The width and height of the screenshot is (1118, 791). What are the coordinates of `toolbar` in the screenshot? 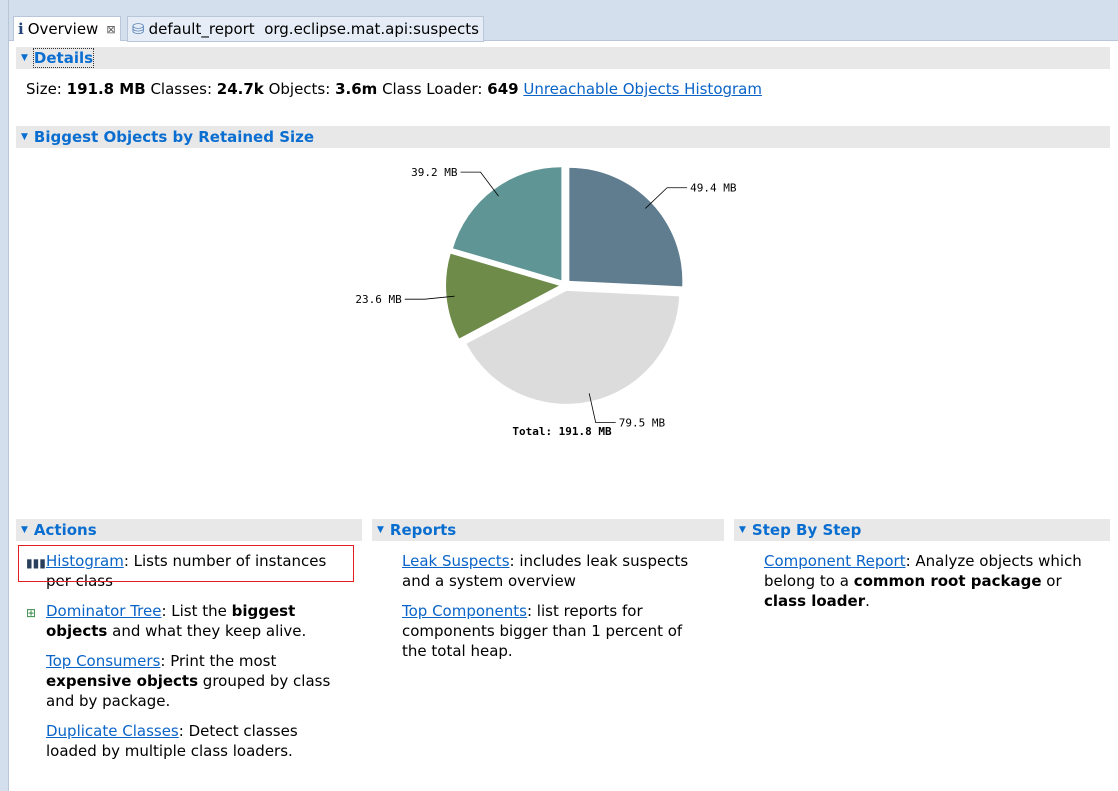 It's located at (559, 8).